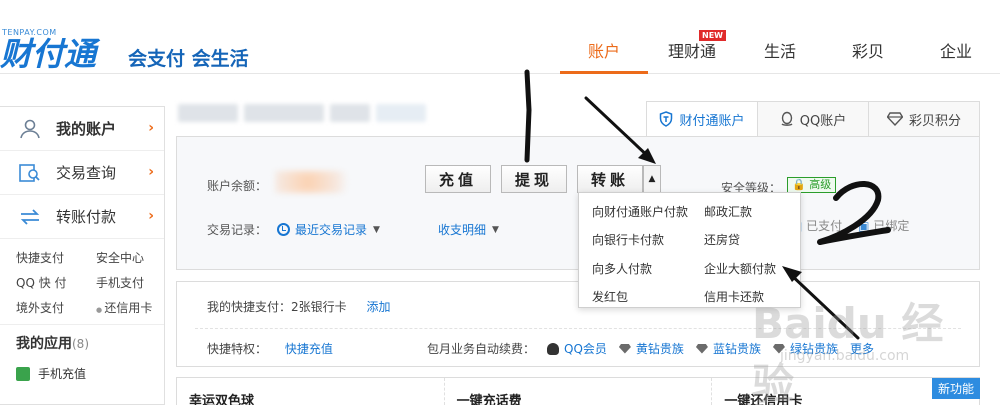 The width and height of the screenshot is (1000, 405). I want to click on my-apps-label: 我的应用, so click(44, 344).